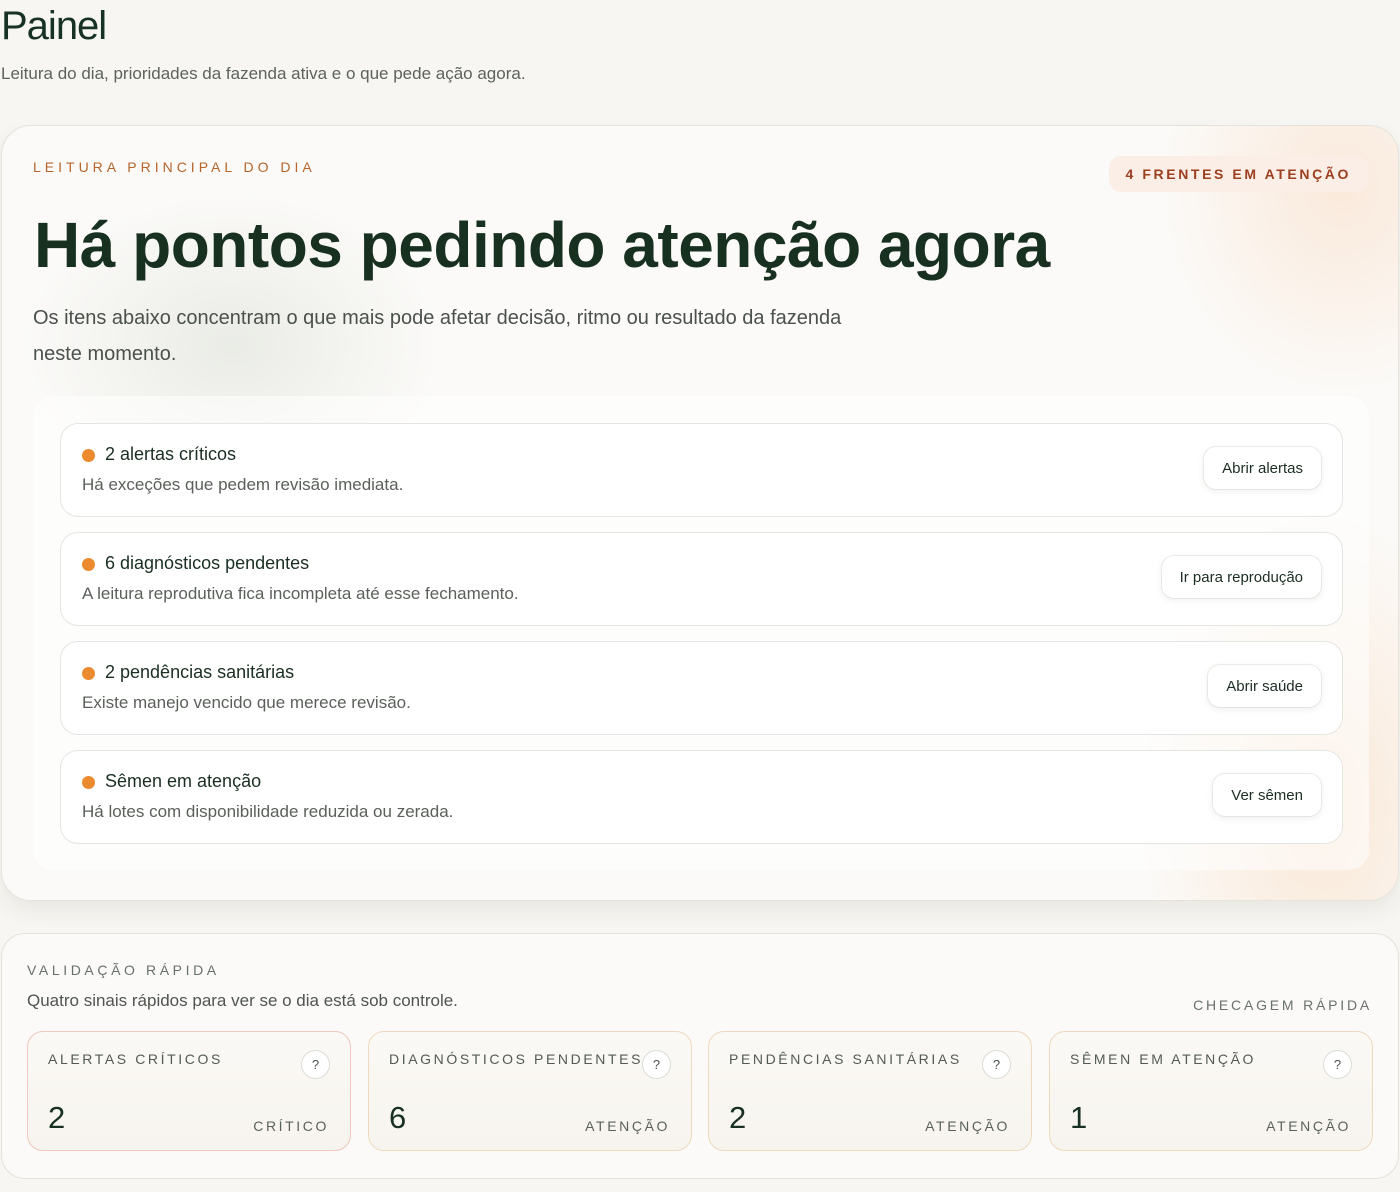 The height and width of the screenshot is (1192, 1400). What do you see at coordinates (516, 1059) in the screenshot?
I see `metric-label: DIAGNÓSTICOS PENDENTES` at bounding box center [516, 1059].